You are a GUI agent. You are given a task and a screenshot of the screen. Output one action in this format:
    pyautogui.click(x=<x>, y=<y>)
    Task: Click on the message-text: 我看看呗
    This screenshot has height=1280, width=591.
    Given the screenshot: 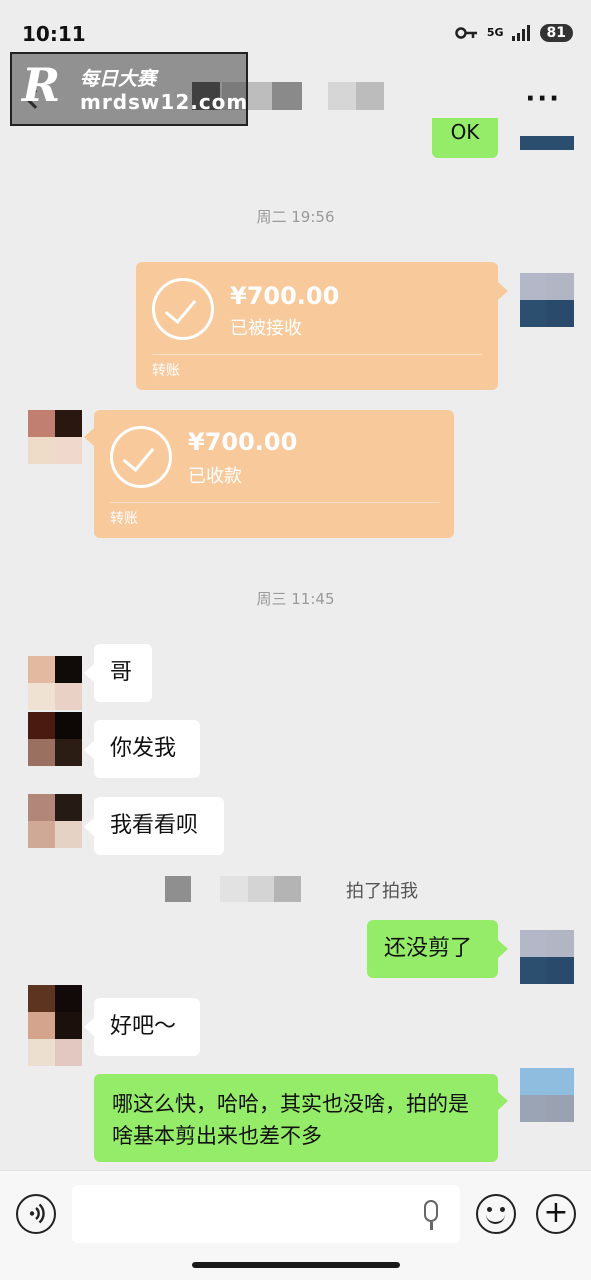 What is the action you would take?
    pyautogui.click(x=154, y=825)
    